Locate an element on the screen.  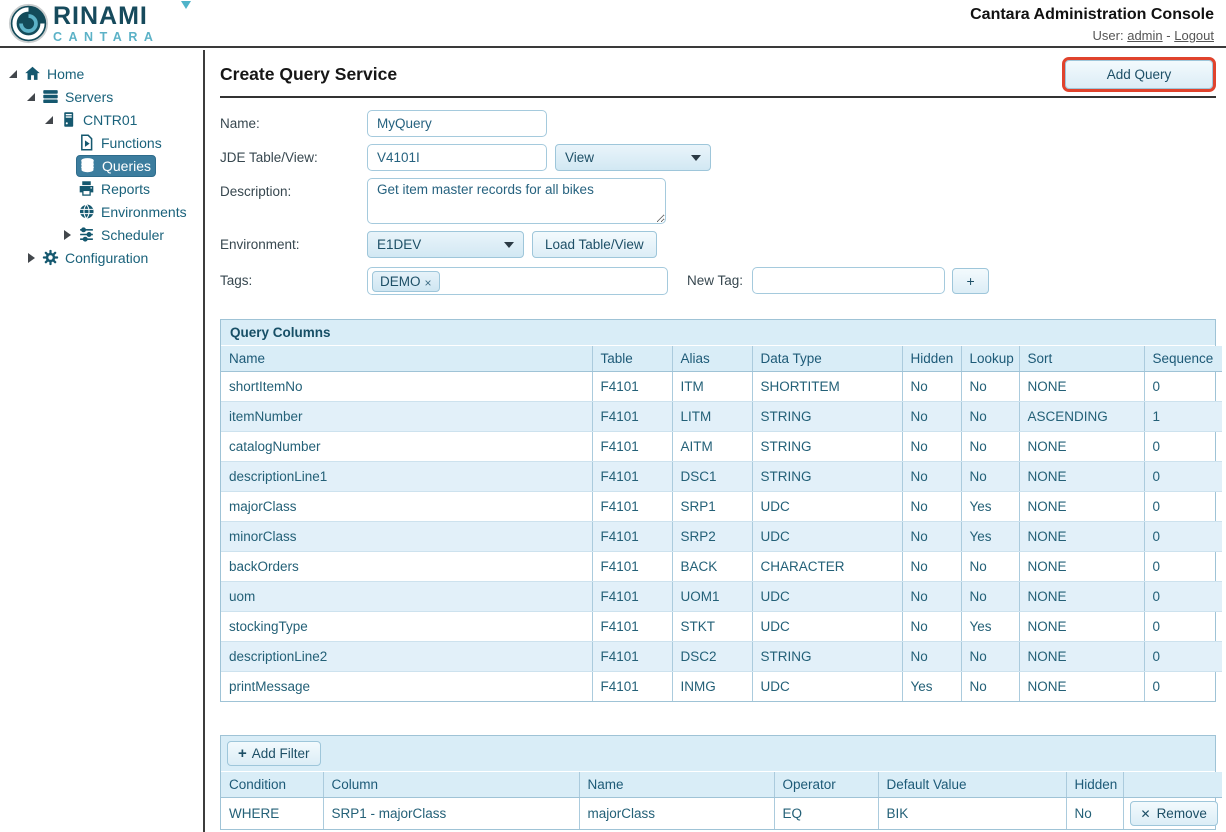
table-cell: STRING is located at coordinates (827, 446).